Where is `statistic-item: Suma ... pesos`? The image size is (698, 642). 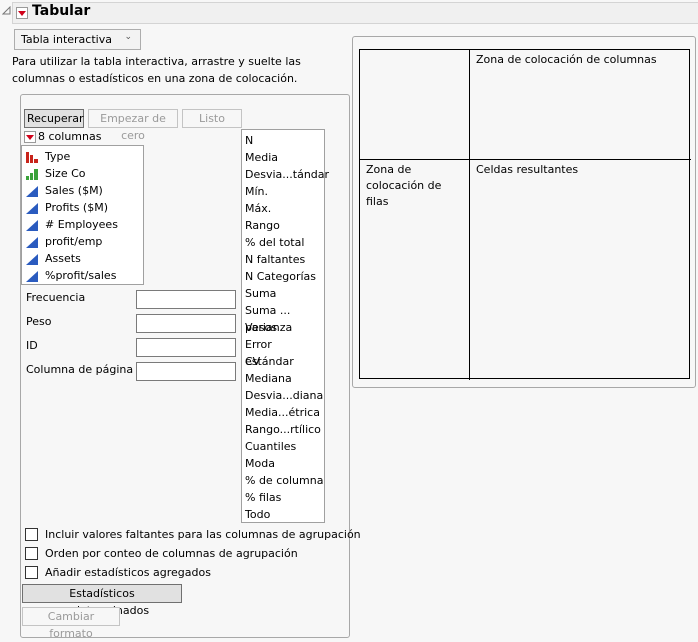
statistic-item: Suma ... pesos is located at coordinates (283, 318).